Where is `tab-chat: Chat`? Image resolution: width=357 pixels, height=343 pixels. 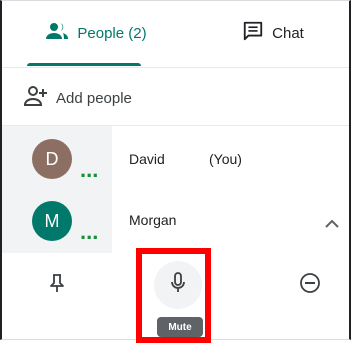 tab-chat: Chat is located at coordinates (273, 33).